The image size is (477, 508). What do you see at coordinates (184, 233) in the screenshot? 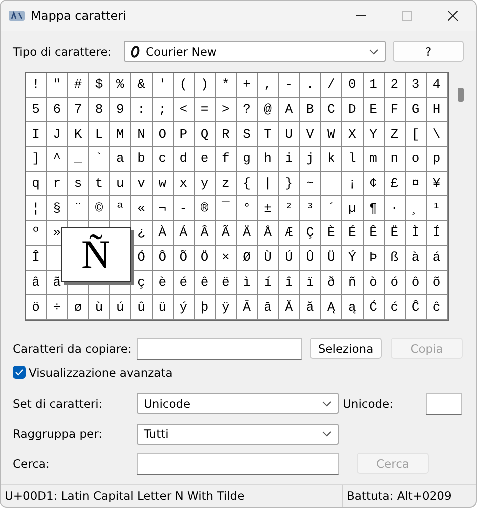
I see `character-cell: Á` at bounding box center [184, 233].